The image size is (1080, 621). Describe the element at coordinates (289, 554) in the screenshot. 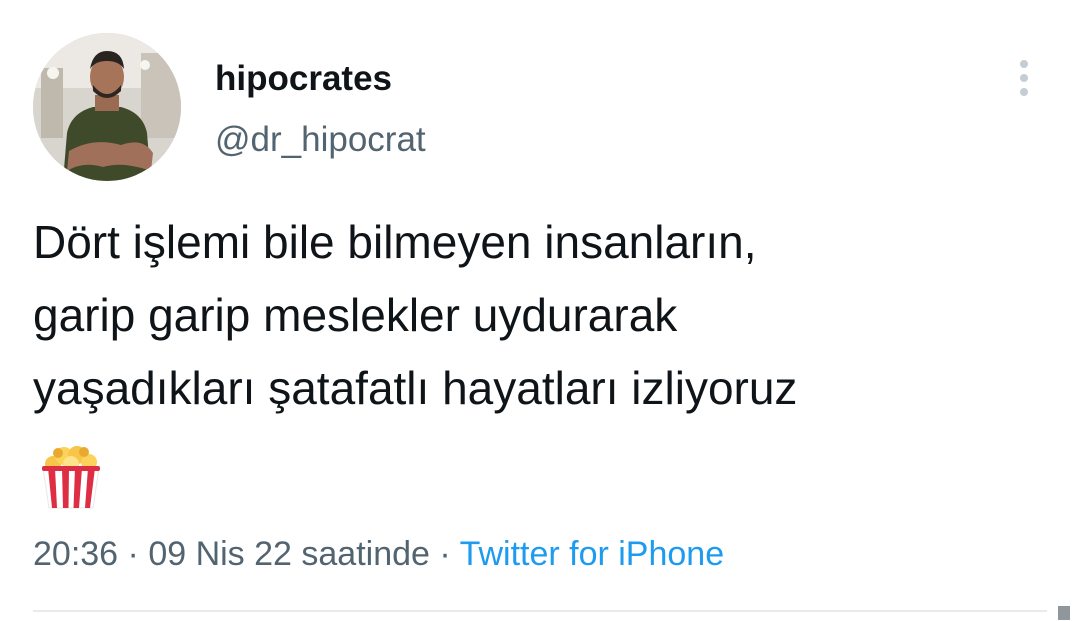

I see `tweet-date: 09 Nis 22 saatinde` at that location.